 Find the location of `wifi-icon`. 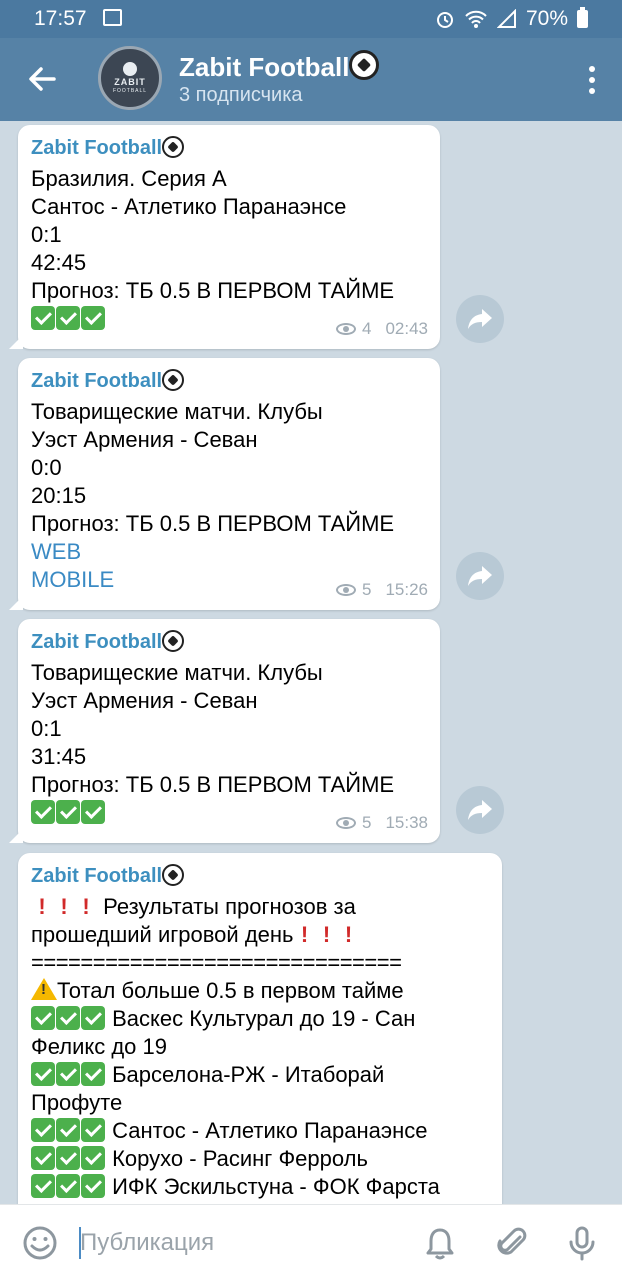

wifi-icon is located at coordinates (476, 19).